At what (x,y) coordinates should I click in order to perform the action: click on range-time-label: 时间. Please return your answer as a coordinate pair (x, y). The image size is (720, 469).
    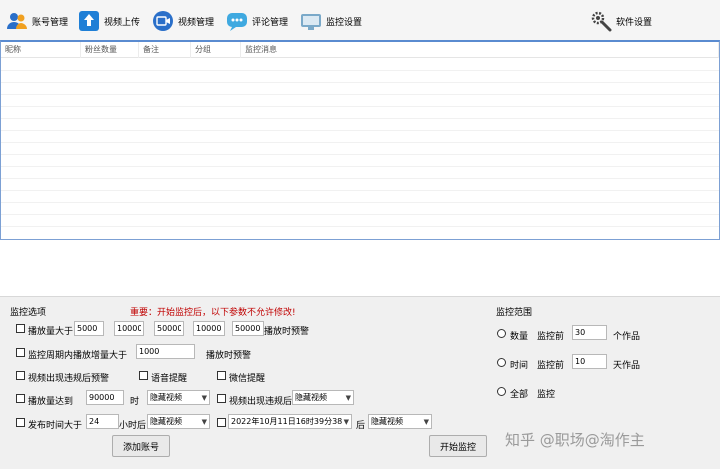
    Looking at the image, I should click on (519, 366).